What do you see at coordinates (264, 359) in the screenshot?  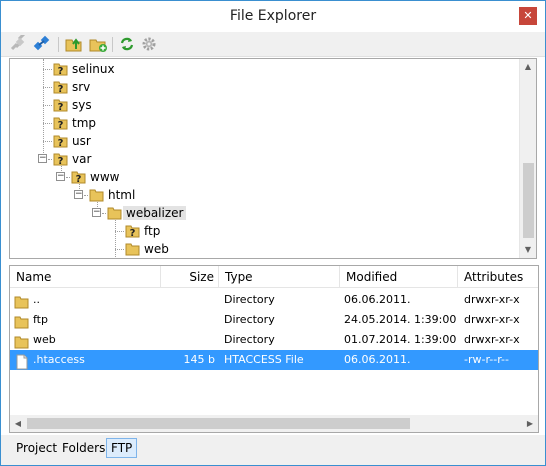 I see `file-type: HTACCESS File` at bounding box center [264, 359].